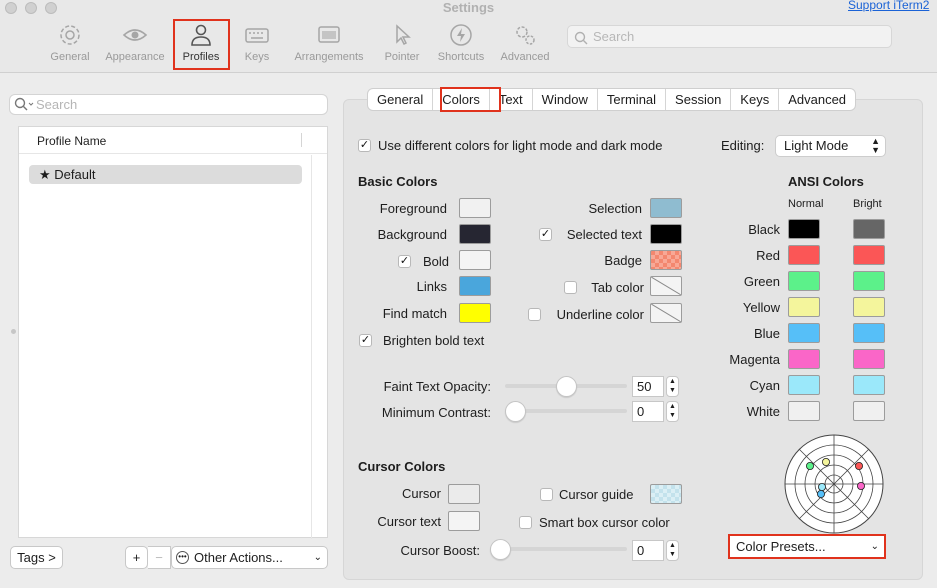 Image resolution: width=937 pixels, height=588 pixels. I want to click on links-color-well, so click(475, 286).